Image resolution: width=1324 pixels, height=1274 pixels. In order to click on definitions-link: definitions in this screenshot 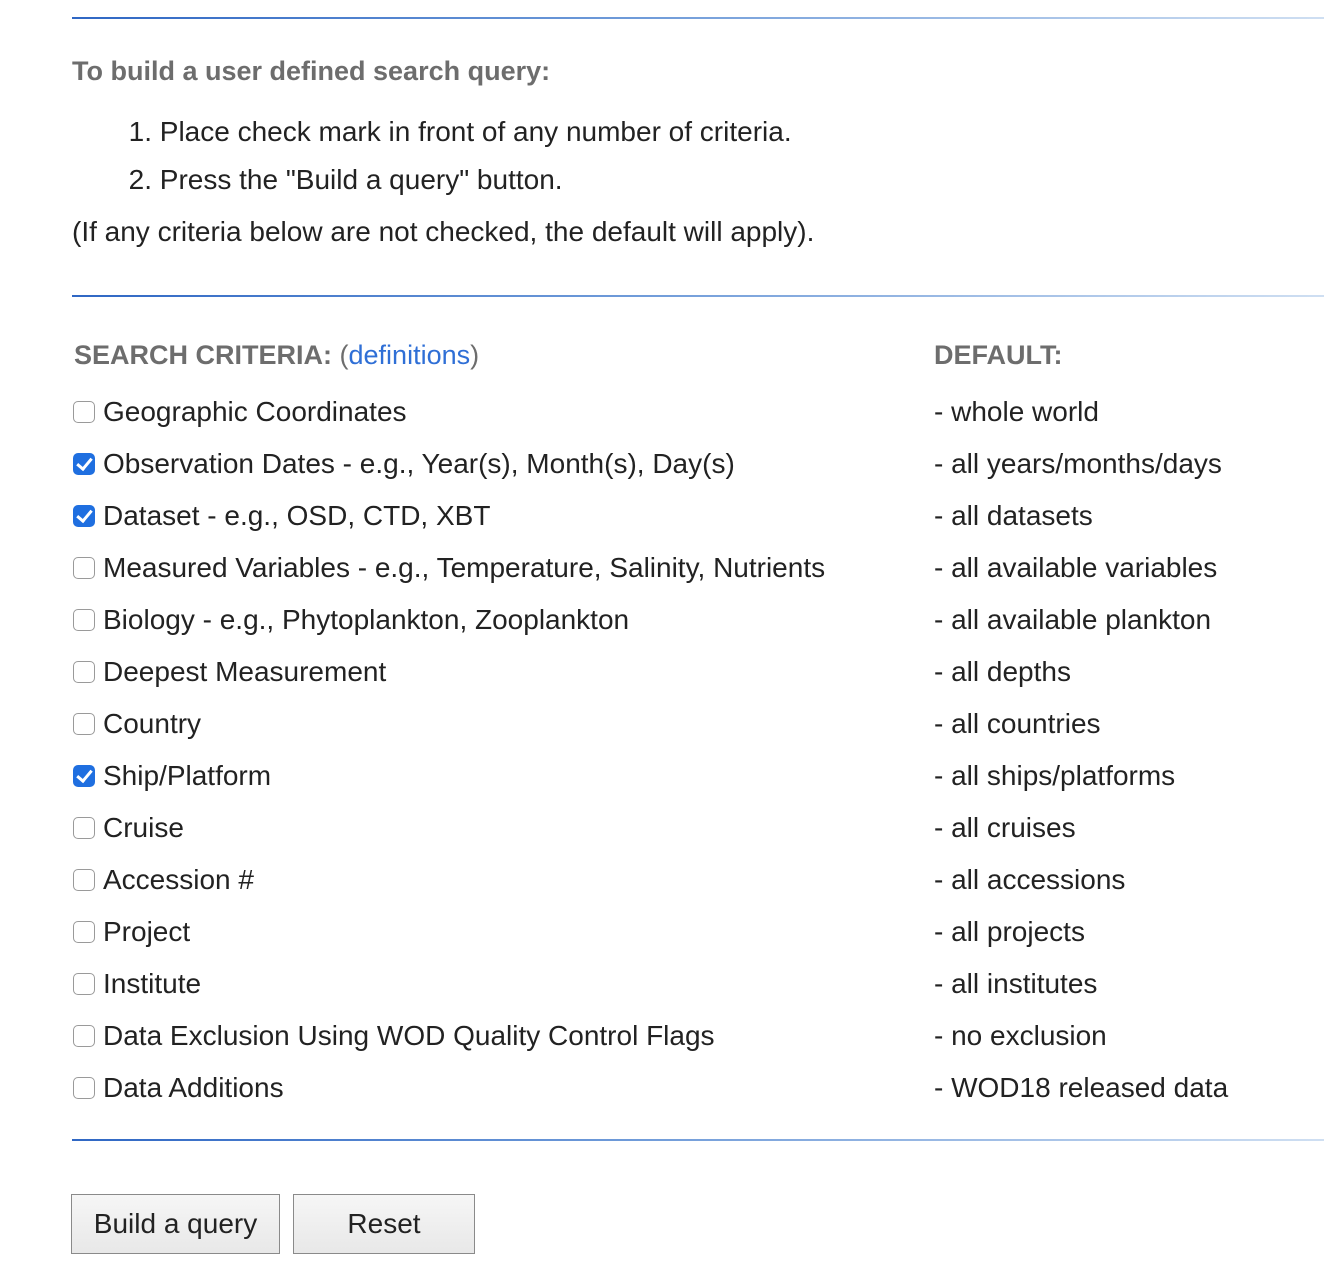, I will do `click(410, 355)`.